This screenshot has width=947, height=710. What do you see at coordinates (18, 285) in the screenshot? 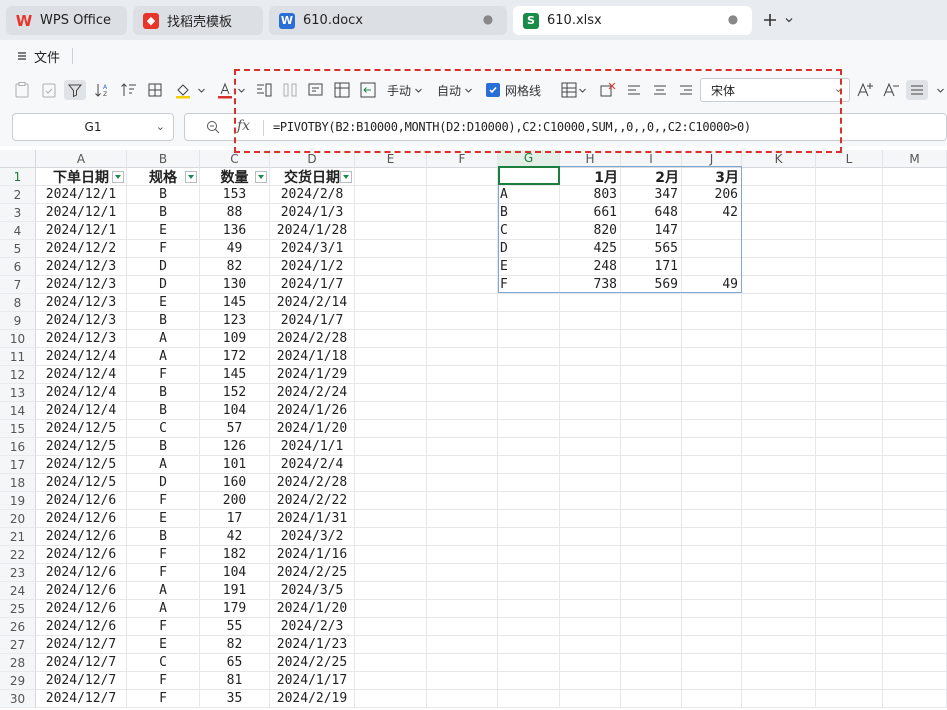
I see `row-header: 7` at bounding box center [18, 285].